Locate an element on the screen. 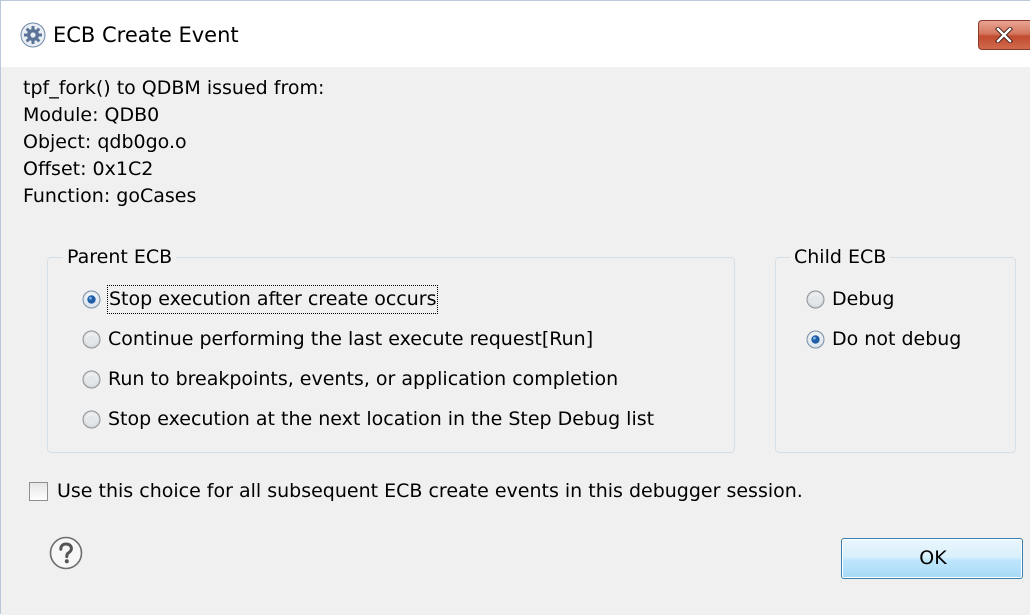 The width and height of the screenshot is (1030, 615). title-bar: ECB Create Event is located at coordinates (515, 34).